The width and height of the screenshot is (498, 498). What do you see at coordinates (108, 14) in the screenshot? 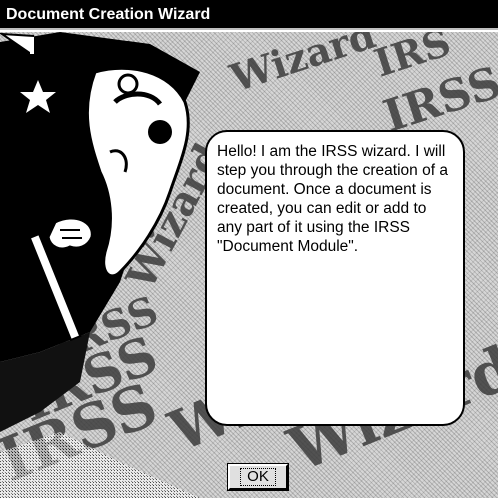
I see `window-title: Document Creation Wizard` at bounding box center [108, 14].